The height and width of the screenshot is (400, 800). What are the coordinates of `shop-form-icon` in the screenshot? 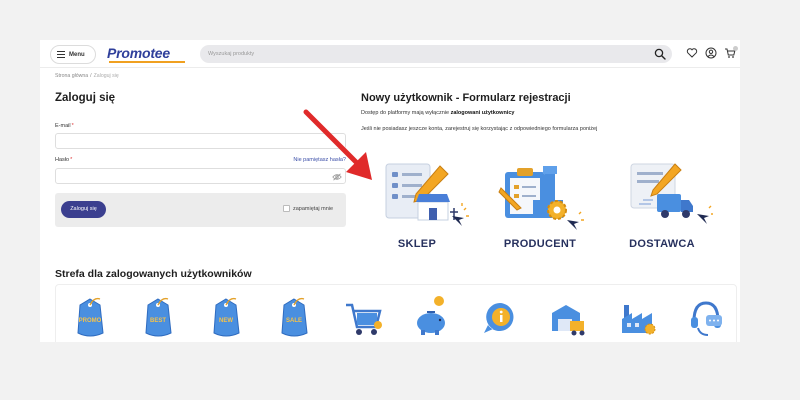 It's located at (427, 194).